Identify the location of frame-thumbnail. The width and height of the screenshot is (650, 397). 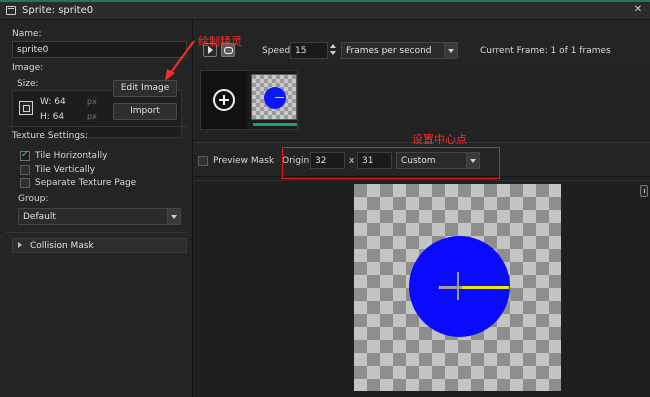
(274, 97).